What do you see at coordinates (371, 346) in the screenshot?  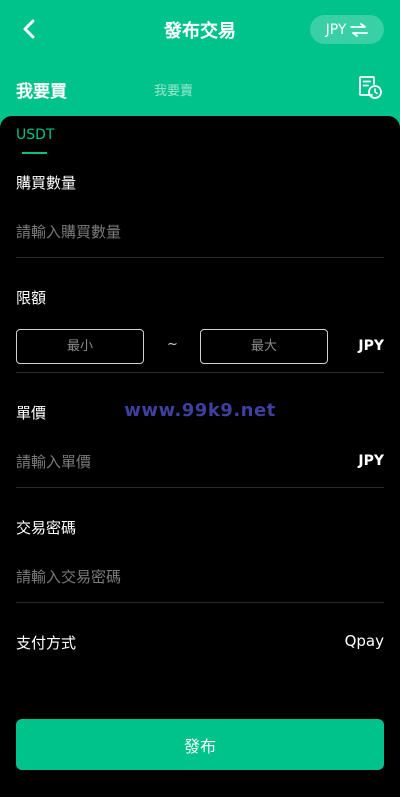 I see `limit-unit: JPY` at bounding box center [371, 346].